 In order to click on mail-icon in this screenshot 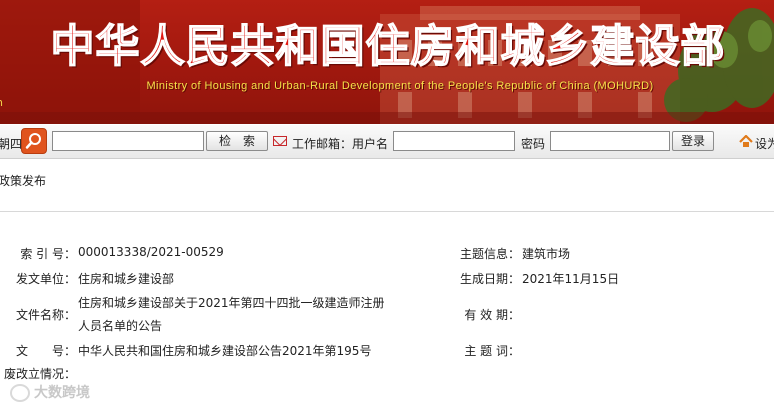, I will do `click(280, 141)`.